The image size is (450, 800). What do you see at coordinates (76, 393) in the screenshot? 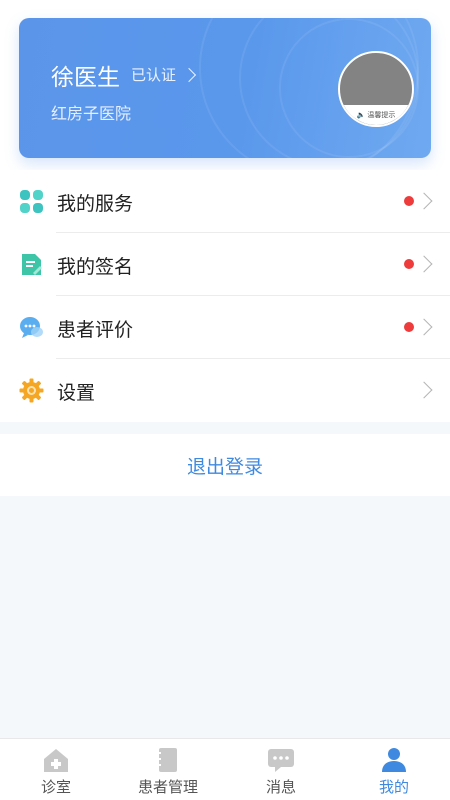
I see `menu-item-label: 设置` at bounding box center [76, 393].